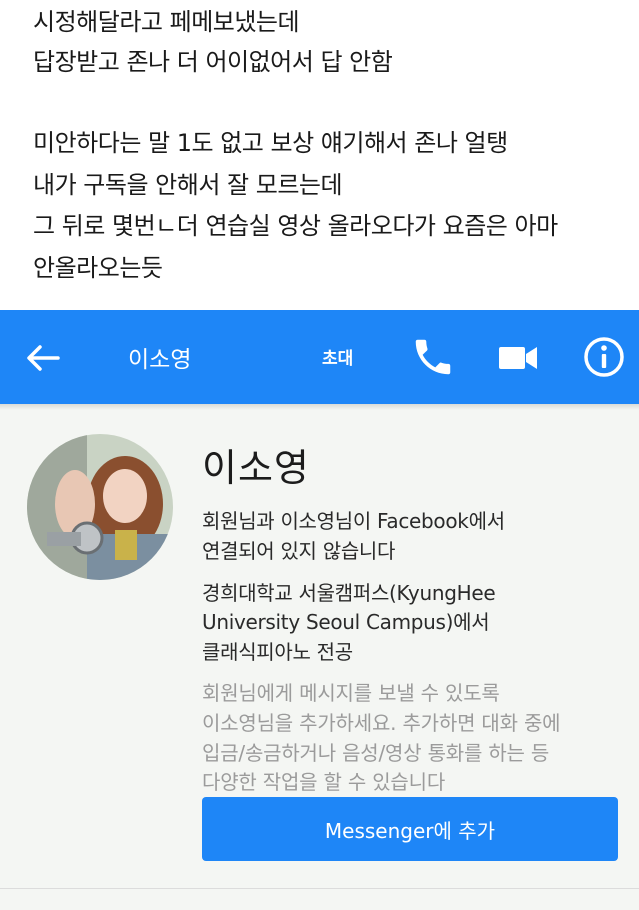 The image size is (639, 910). Describe the element at coordinates (256, 468) in the screenshot. I see `profile-name: 이소영` at that location.